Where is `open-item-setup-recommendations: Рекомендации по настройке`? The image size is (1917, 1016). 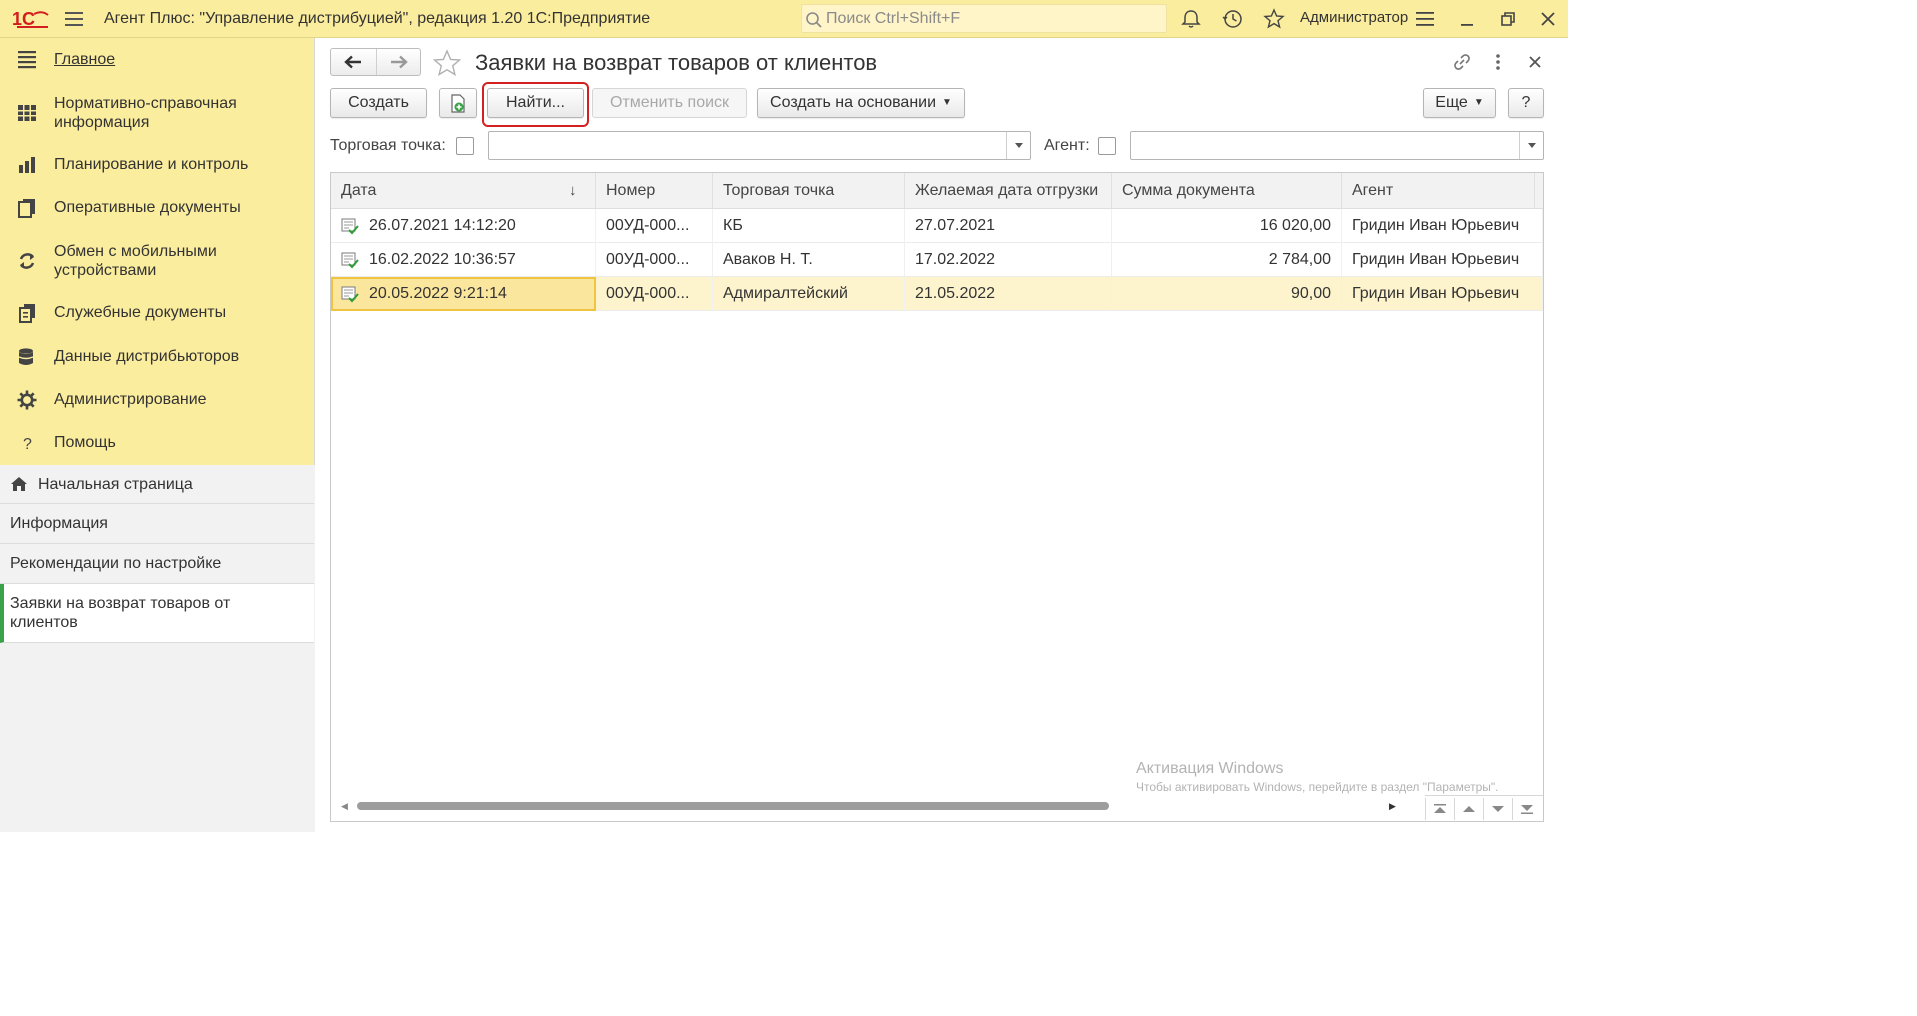 open-item-setup-recommendations: Рекомендации по настройке is located at coordinates (157, 564).